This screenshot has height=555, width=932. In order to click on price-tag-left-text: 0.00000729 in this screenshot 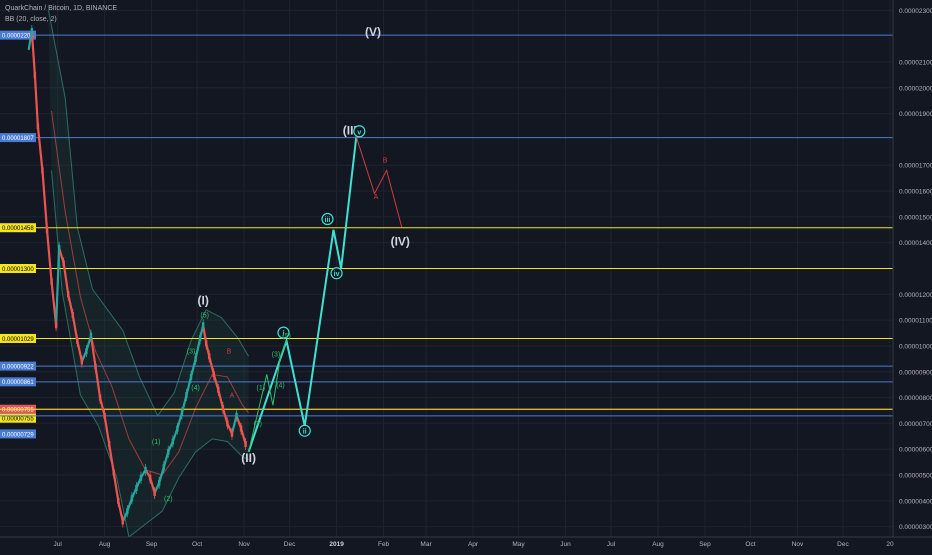, I will do `click(18, 435)`.